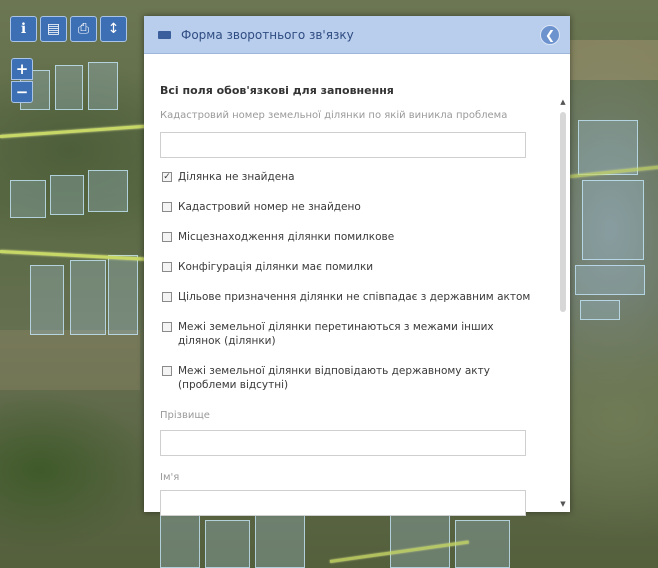  I want to click on checkbox-label: Місцезнаходження ділянки помилкове, so click(286, 237).